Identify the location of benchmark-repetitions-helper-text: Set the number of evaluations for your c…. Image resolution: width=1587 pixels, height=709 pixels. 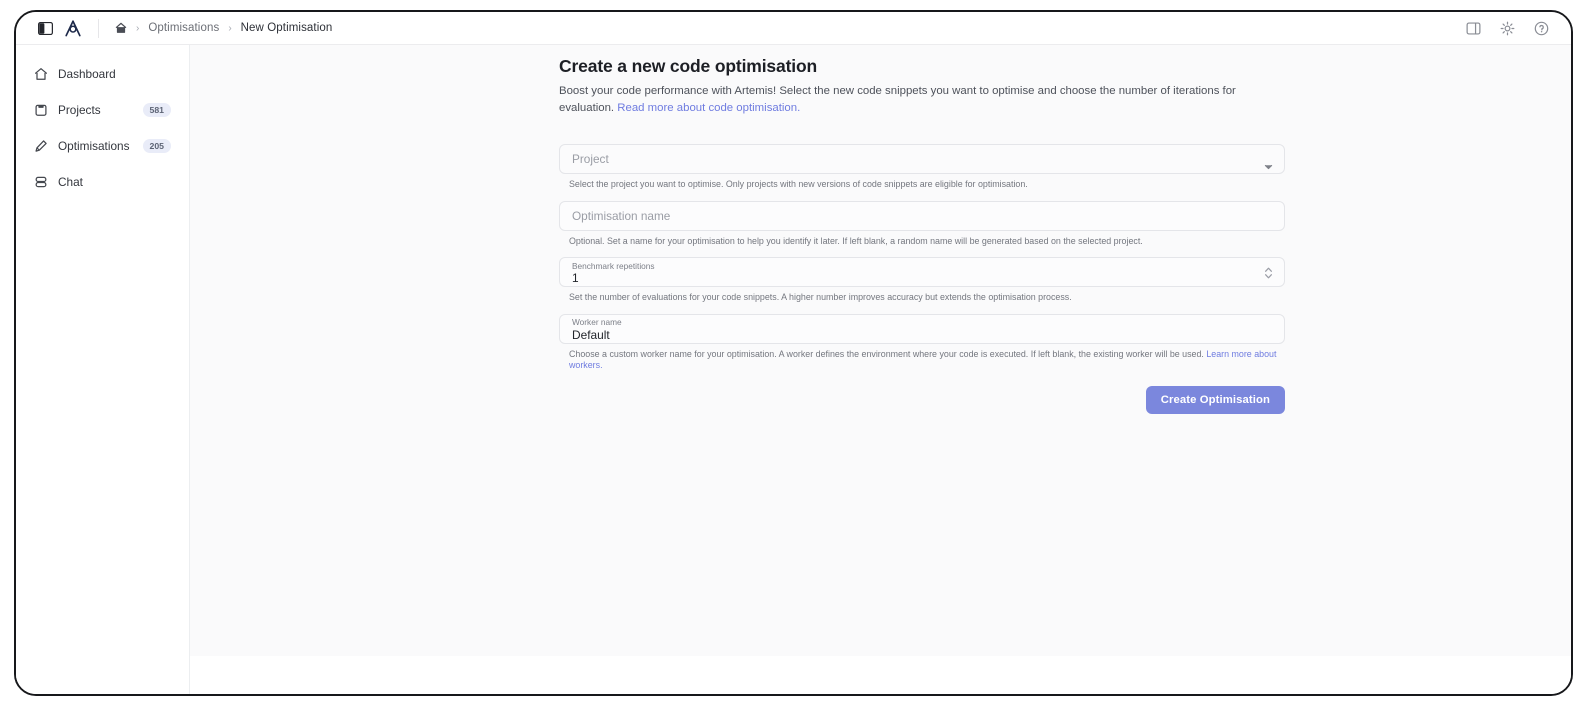
(820, 297).